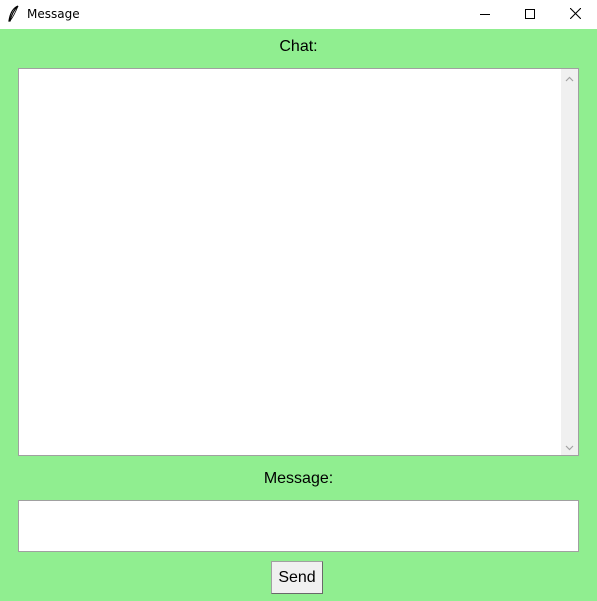  I want to click on chevron-down-icon, so click(569, 447).